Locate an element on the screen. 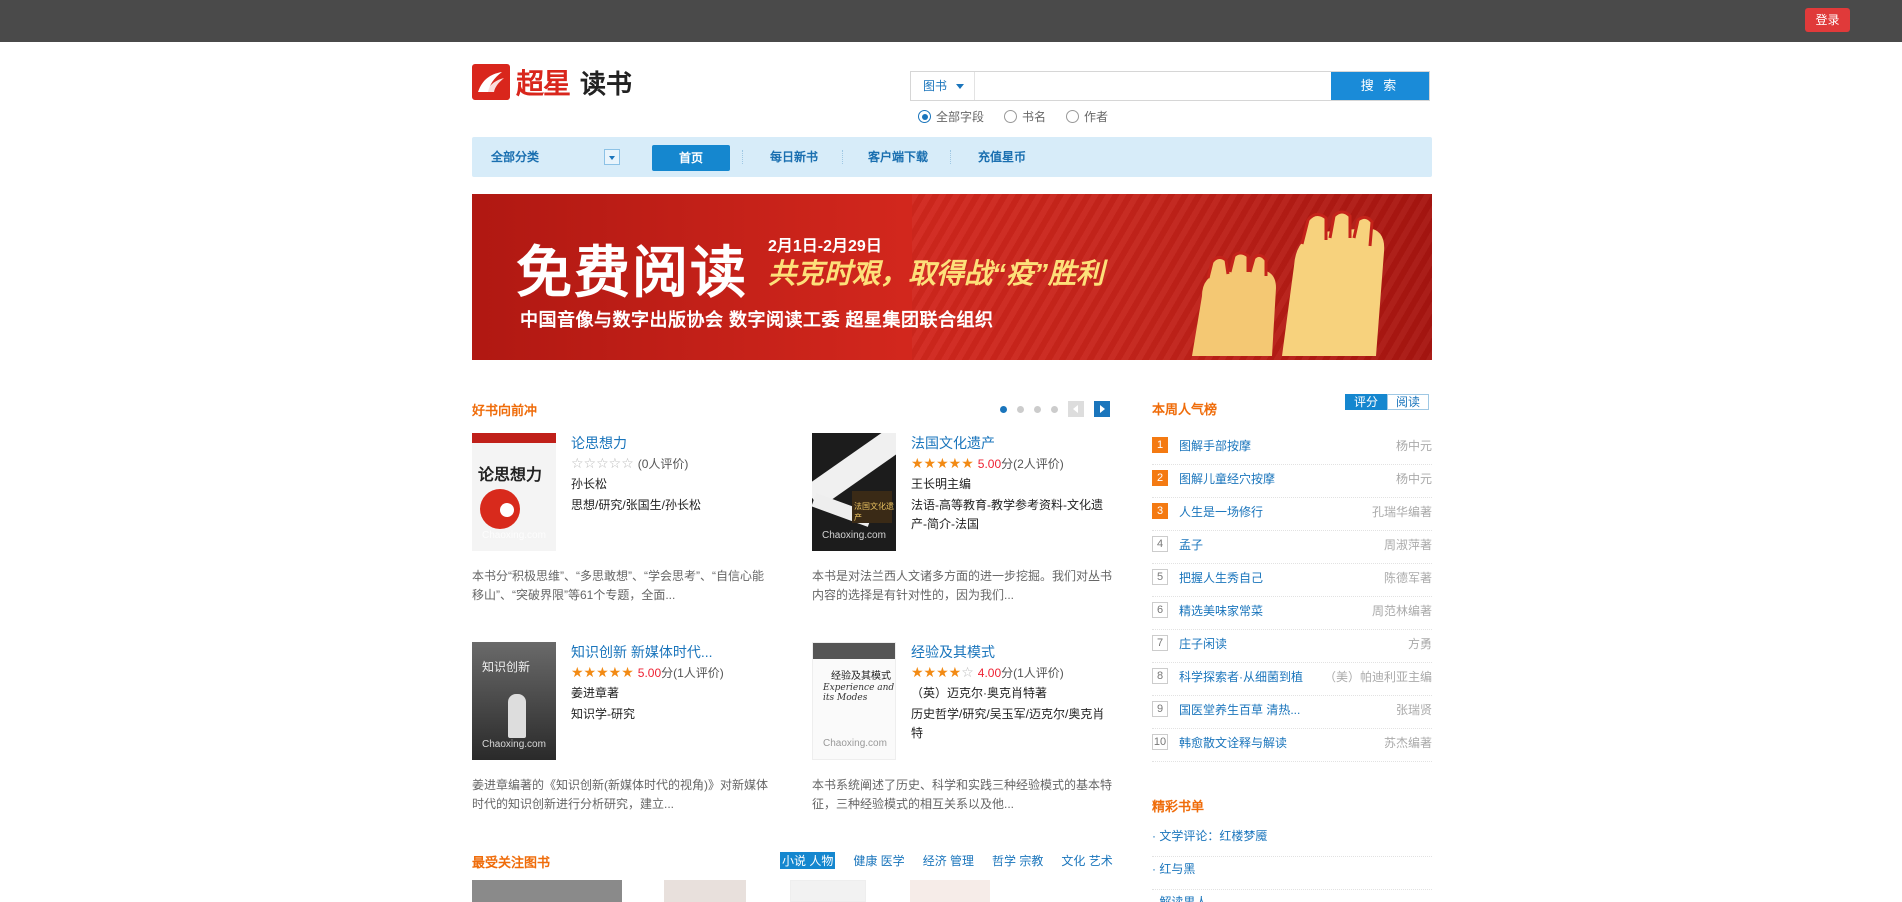  login-button: 登录 is located at coordinates (1827, 20).